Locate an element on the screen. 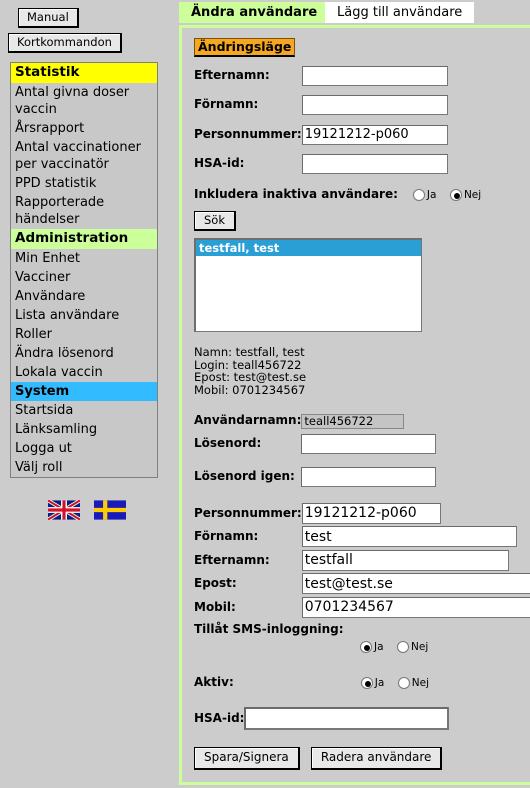 The height and width of the screenshot is (788, 530). label-aktiv: Aktiv: is located at coordinates (214, 681).